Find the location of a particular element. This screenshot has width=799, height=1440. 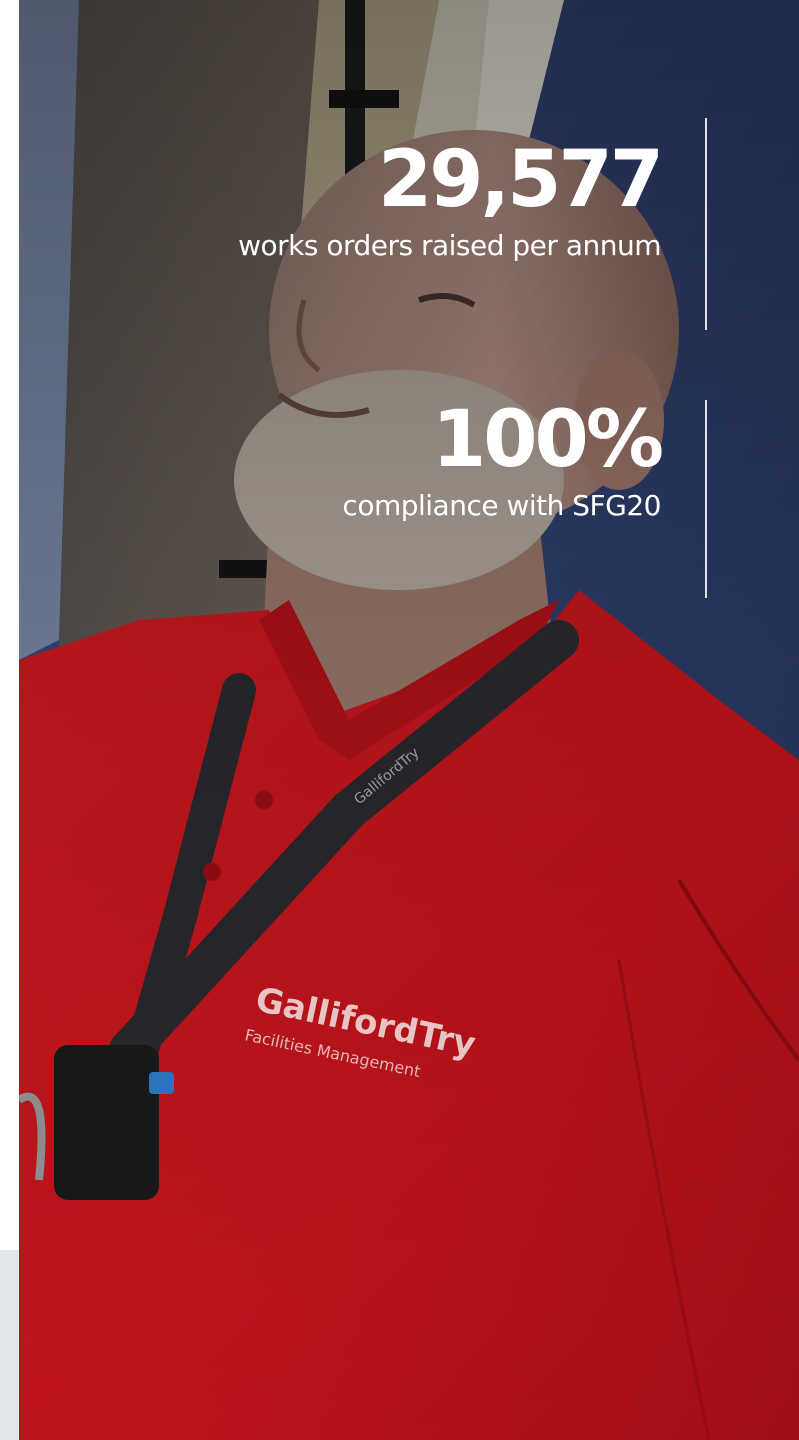

stat-label: compliance with SFG20 is located at coordinates (501, 505).